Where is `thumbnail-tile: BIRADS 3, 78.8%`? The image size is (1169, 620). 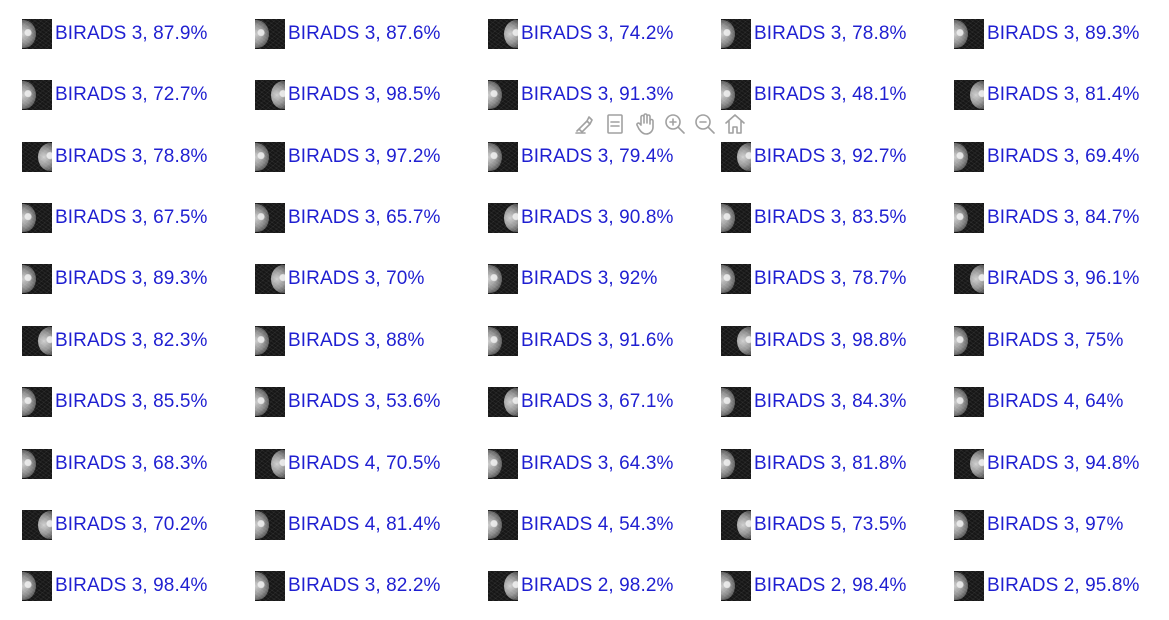 thumbnail-tile: BIRADS 3, 78.8% is located at coordinates (814, 34).